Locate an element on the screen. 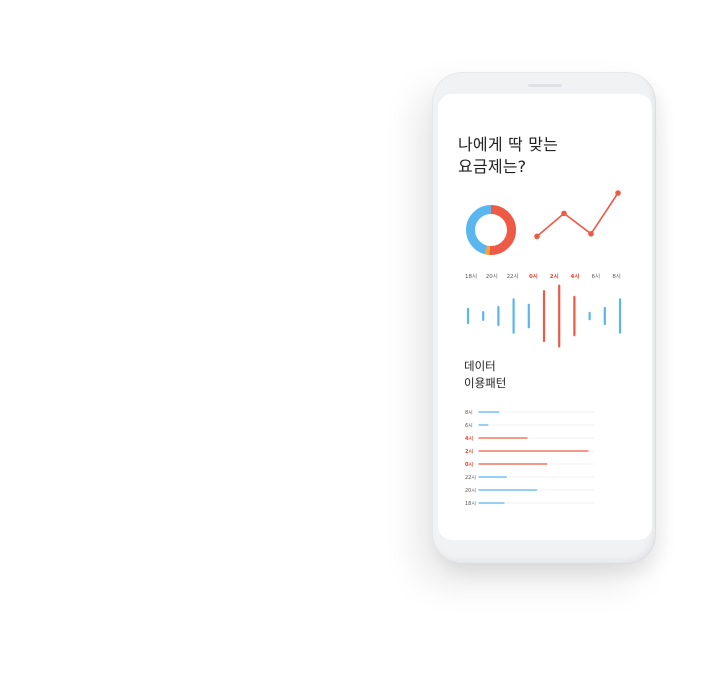 The width and height of the screenshot is (720, 680). time-label: 22시 is located at coordinates (513, 277).